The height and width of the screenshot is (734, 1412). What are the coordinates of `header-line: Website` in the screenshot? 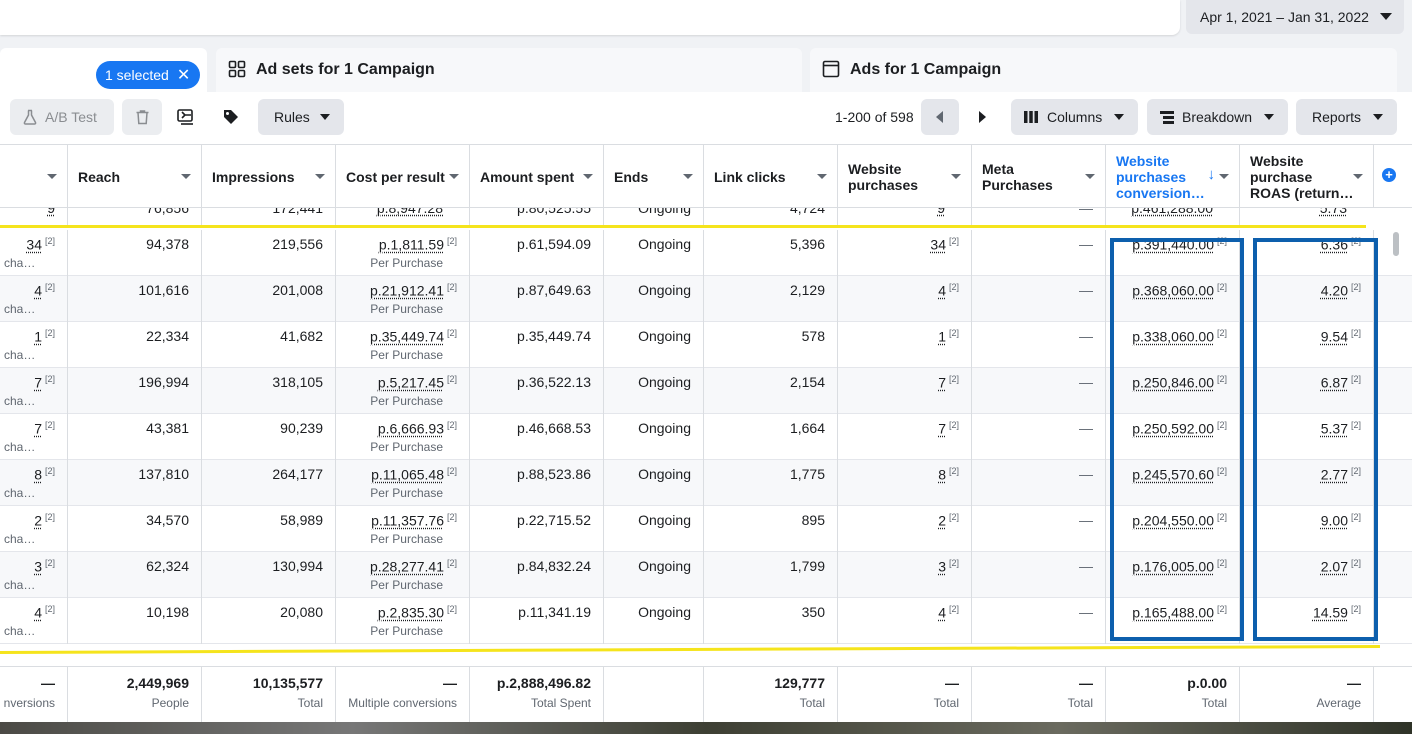 It's located at (1143, 160).